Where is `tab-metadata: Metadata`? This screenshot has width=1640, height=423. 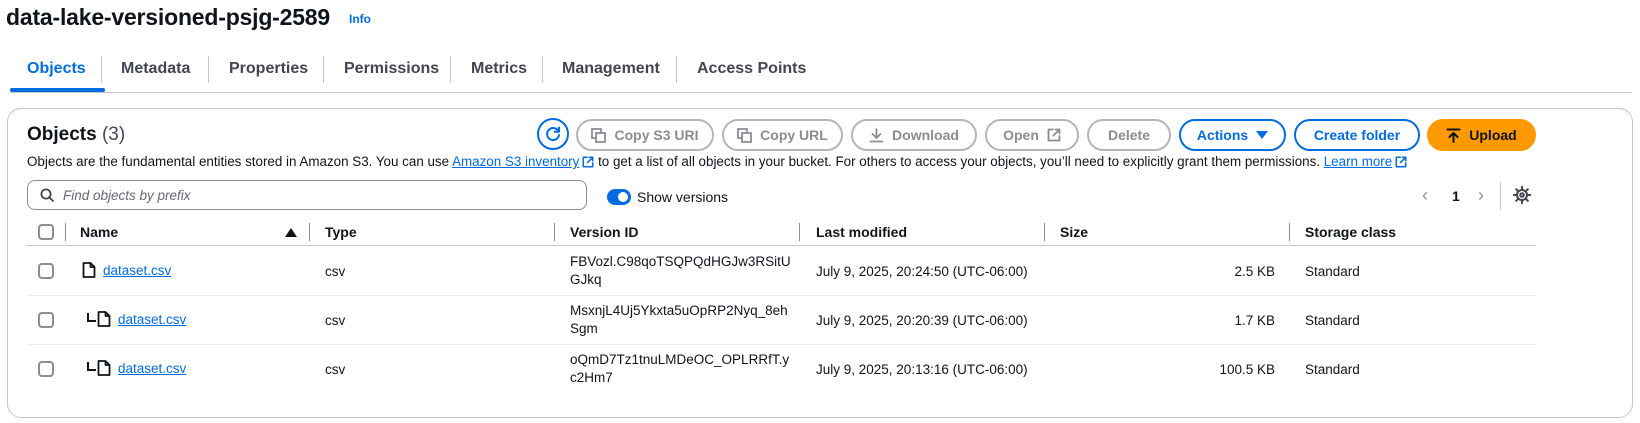 tab-metadata: Metadata is located at coordinates (155, 74).